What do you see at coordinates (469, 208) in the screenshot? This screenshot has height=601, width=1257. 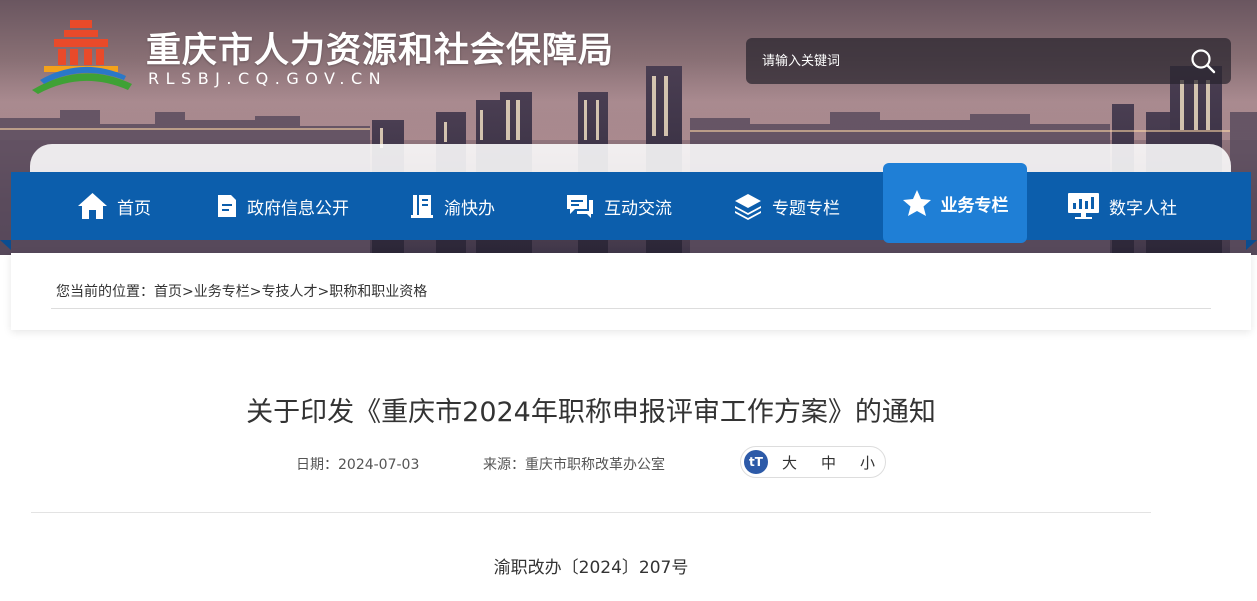 I see `nav-item-label: 渝快办` at bounding box center [469, 208].